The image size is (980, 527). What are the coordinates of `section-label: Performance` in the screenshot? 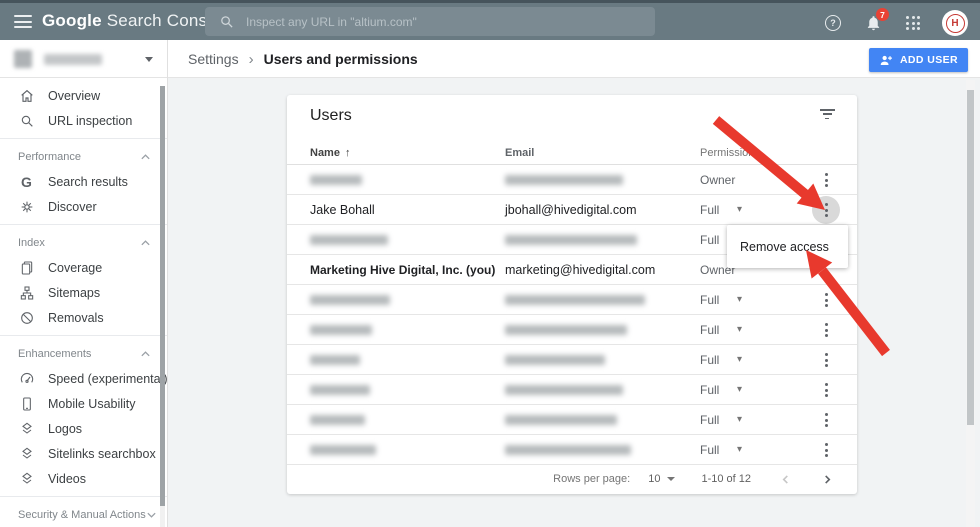 It's located at (49, 156).